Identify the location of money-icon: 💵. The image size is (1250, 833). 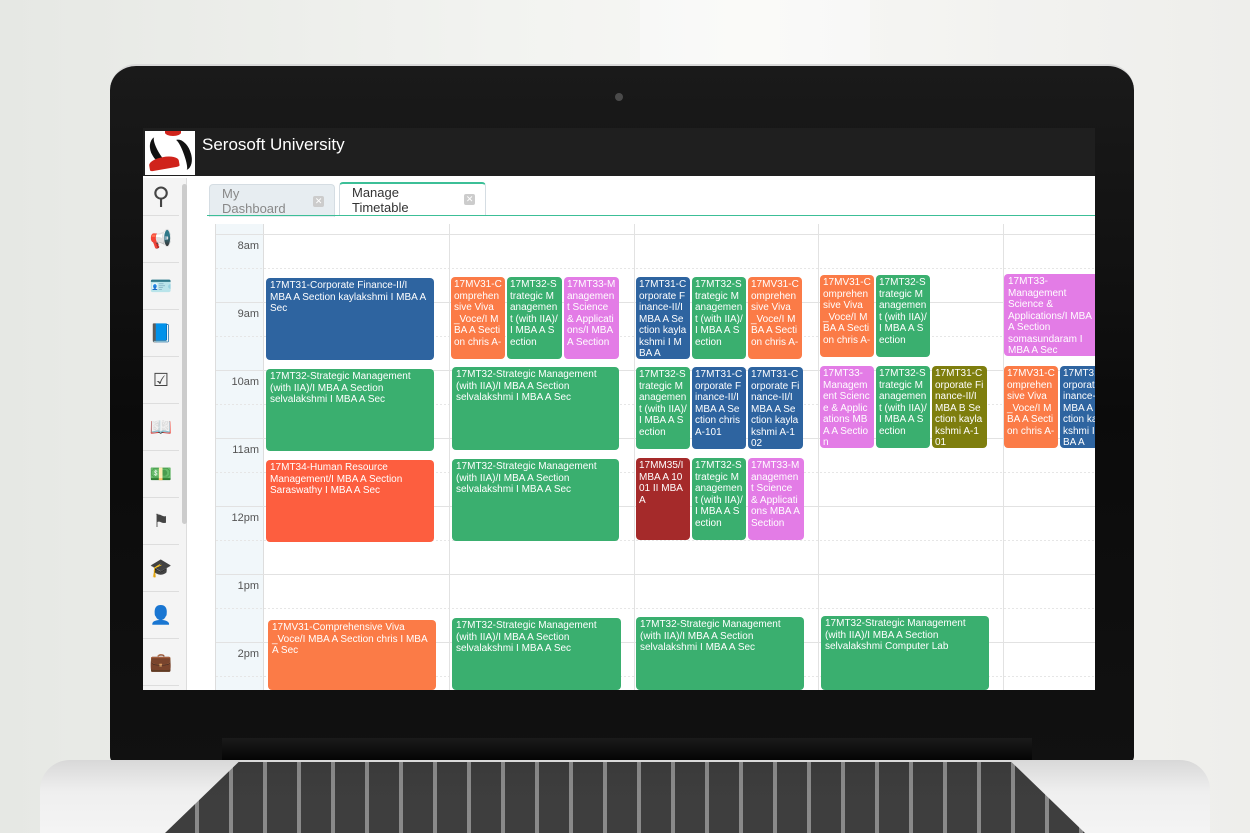
(161, 473).